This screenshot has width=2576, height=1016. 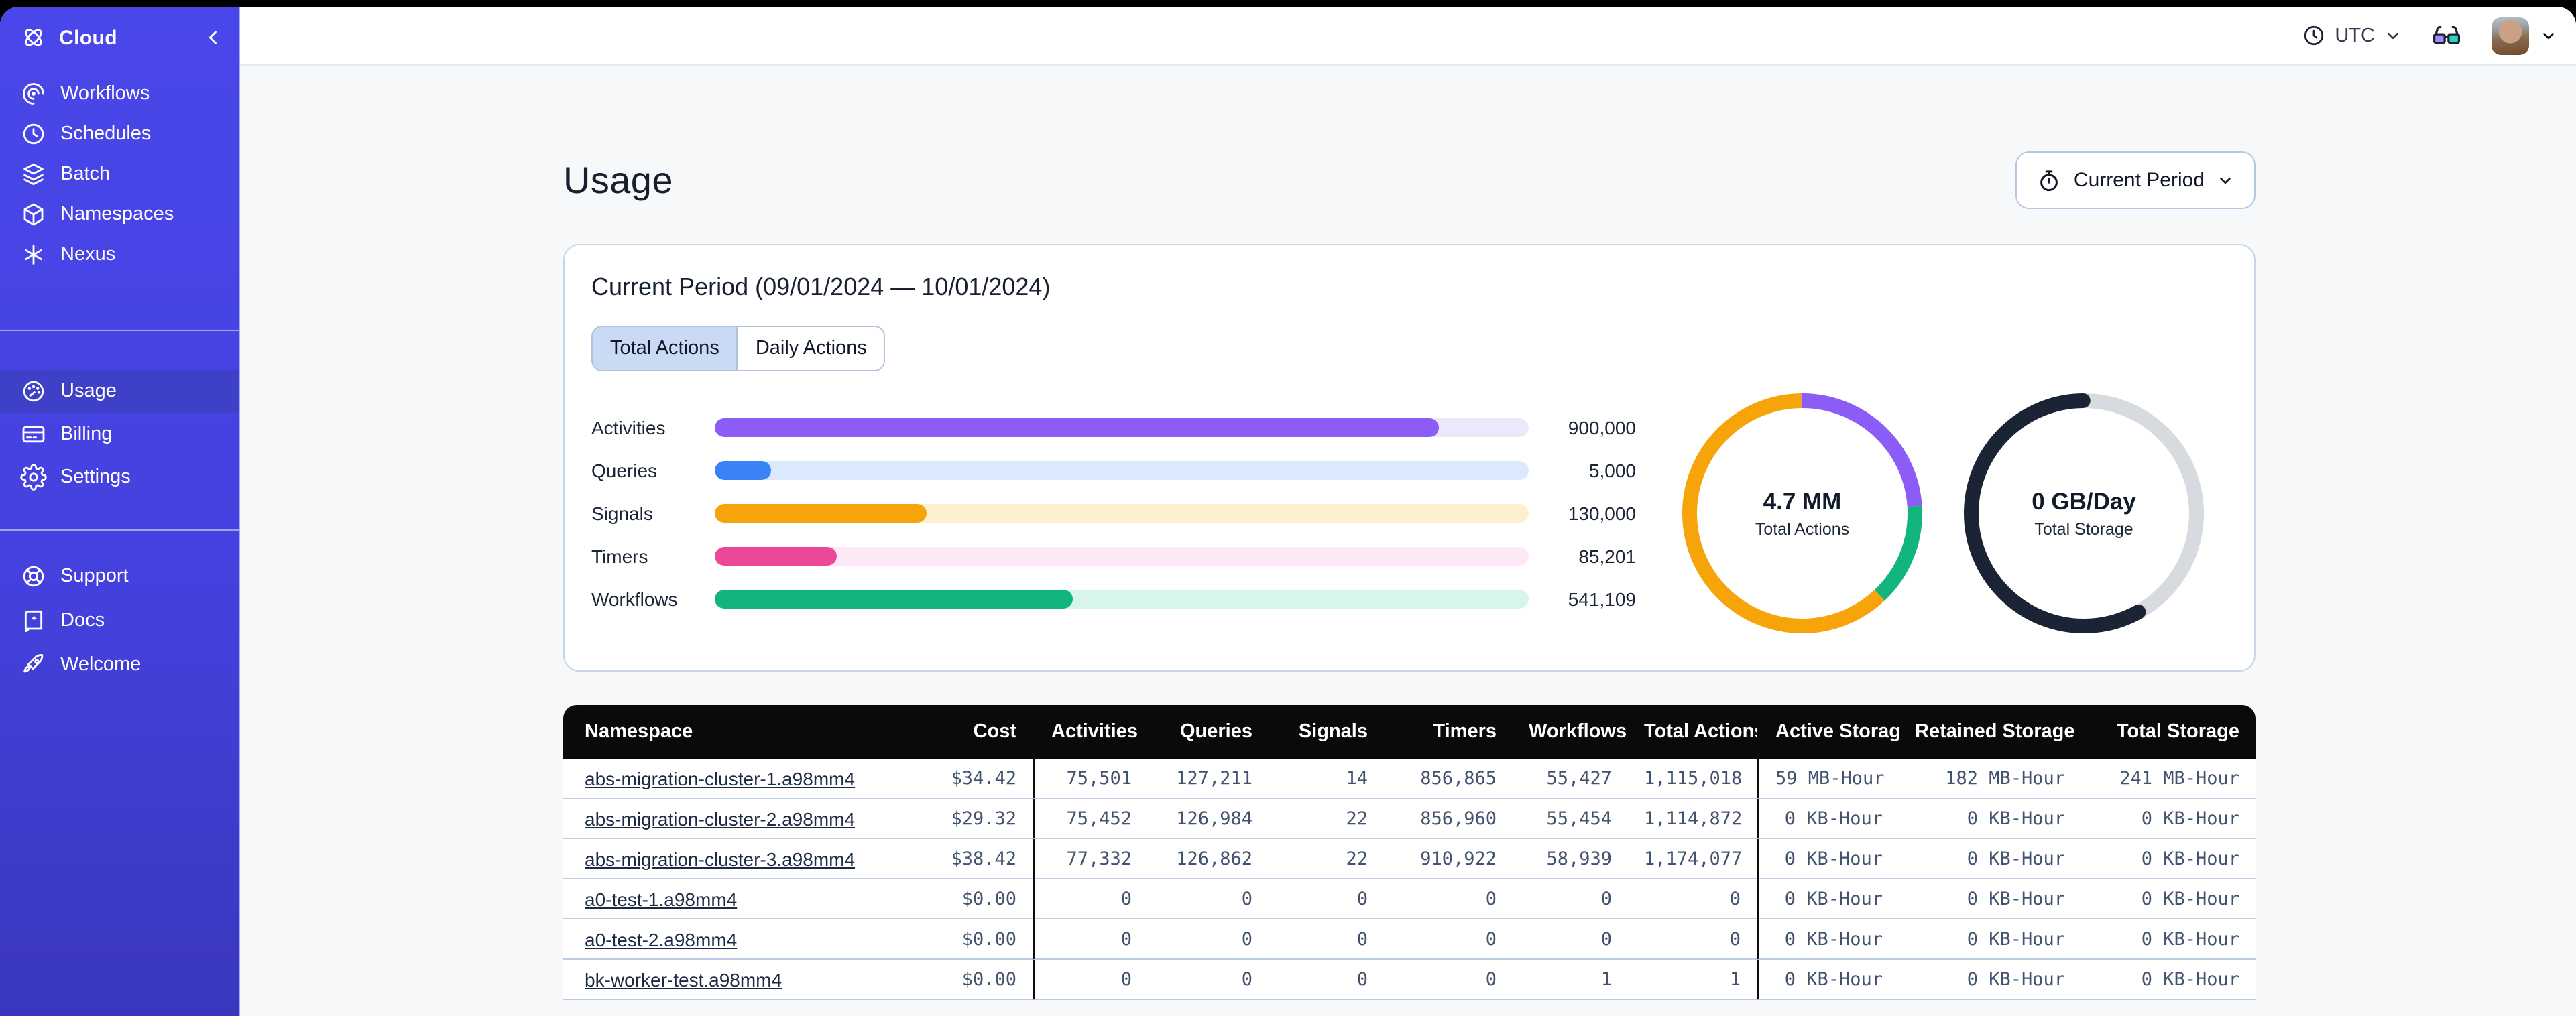 I want to click on col-header-retained-storage: Retained Storage, so click(x=1990, y=732).